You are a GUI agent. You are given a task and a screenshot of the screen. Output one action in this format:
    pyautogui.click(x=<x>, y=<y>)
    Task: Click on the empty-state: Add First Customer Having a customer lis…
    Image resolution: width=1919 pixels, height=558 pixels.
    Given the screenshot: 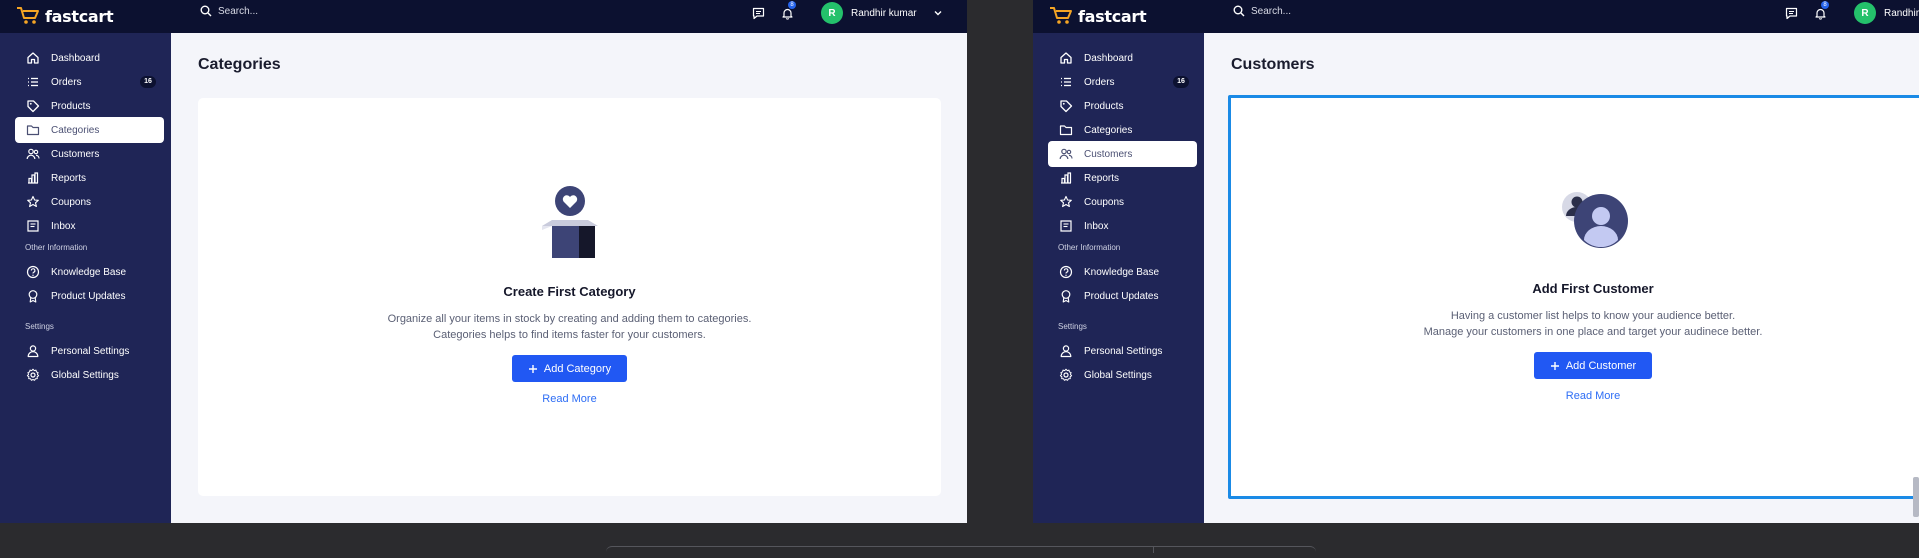 What is the action you would take?
    pyautogui.click(x=1575, y=292)
    